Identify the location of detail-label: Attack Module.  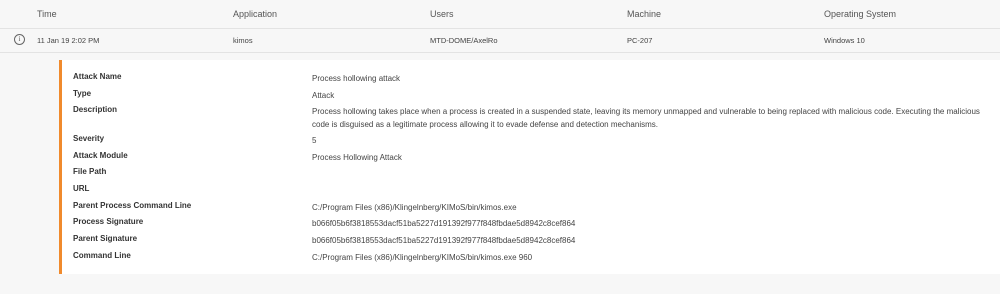
(100, 155).